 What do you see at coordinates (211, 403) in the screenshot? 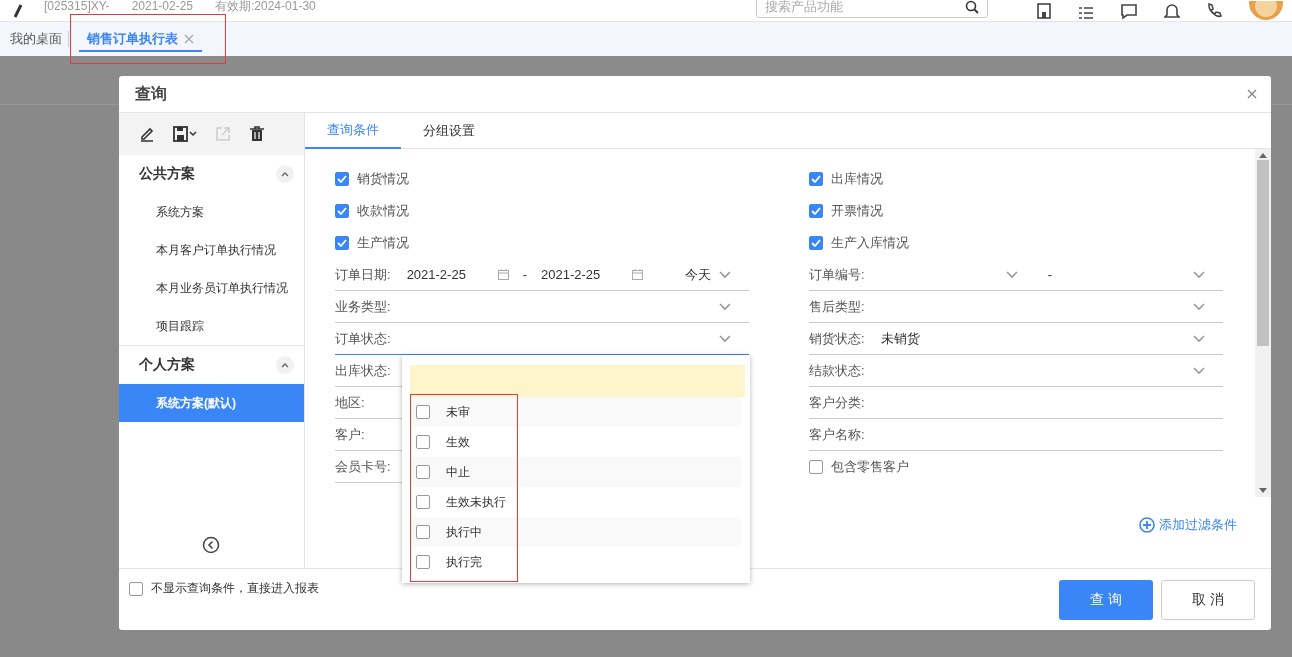
I see `scheme-item: 系统方案(默认)` at bounding box center [211, 403].